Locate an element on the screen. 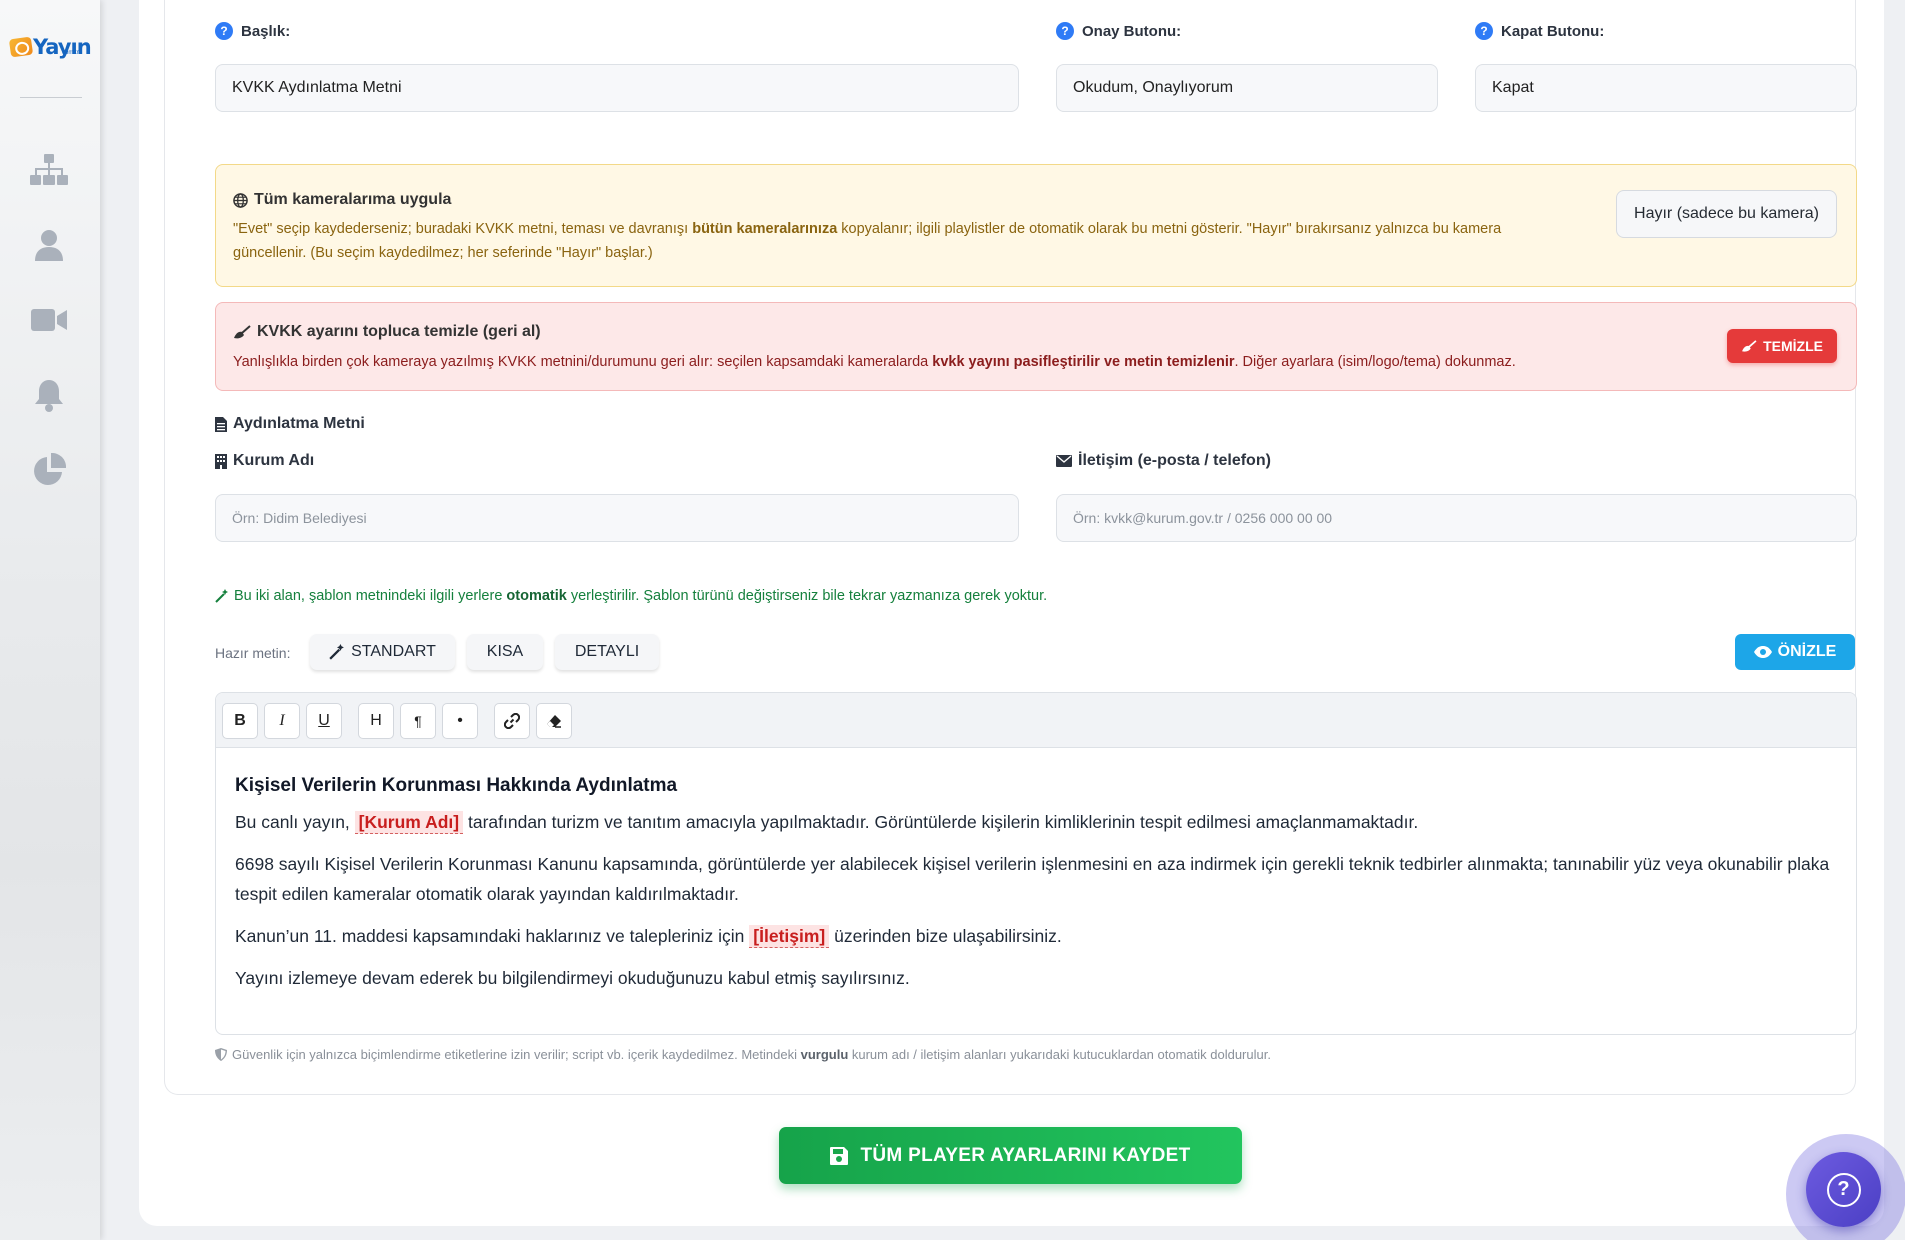 Image resolution: width=1905 pixels, height=1240 pixels. bold-button: B is located at coordinates (240, 721).